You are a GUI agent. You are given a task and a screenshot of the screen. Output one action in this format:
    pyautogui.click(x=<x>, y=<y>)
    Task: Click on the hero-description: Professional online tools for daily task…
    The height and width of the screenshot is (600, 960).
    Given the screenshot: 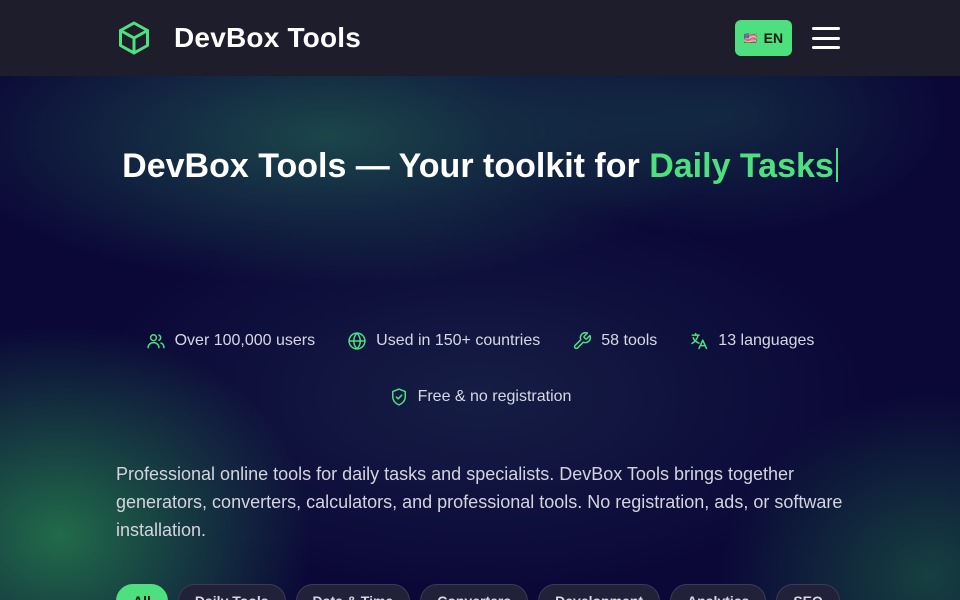 What is the action you would take?
    pyautogui.click(x=479, y=502)
    